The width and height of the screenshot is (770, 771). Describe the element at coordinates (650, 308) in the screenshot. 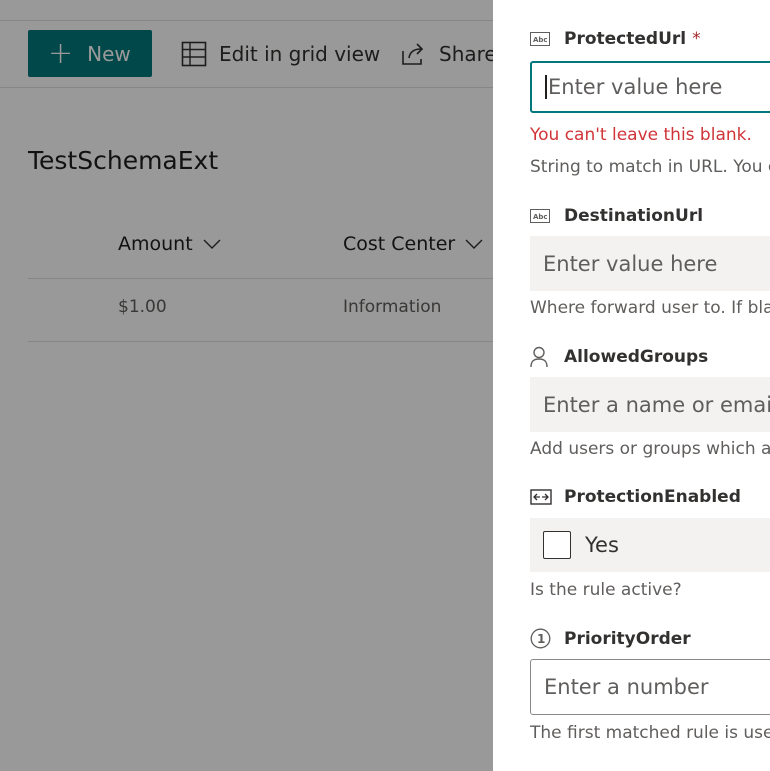

I see `destination-url-description: Where forward user to. If blank` at that location.